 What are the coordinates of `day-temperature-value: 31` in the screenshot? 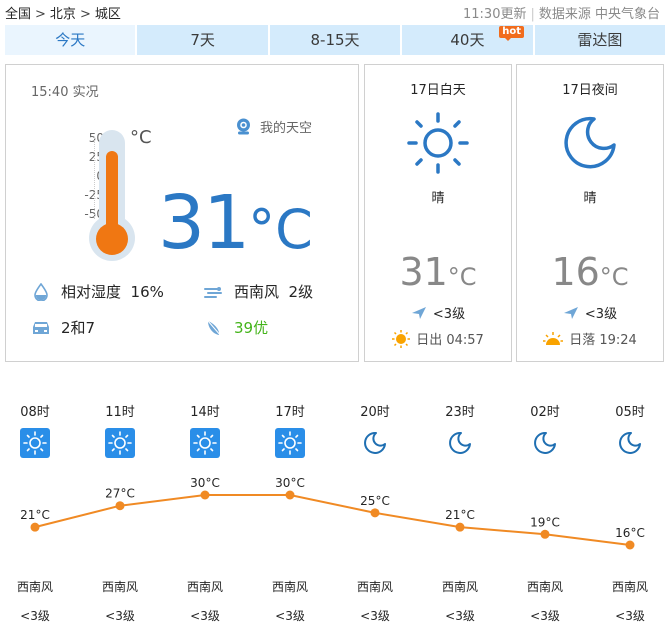 It's located at (423, 272).